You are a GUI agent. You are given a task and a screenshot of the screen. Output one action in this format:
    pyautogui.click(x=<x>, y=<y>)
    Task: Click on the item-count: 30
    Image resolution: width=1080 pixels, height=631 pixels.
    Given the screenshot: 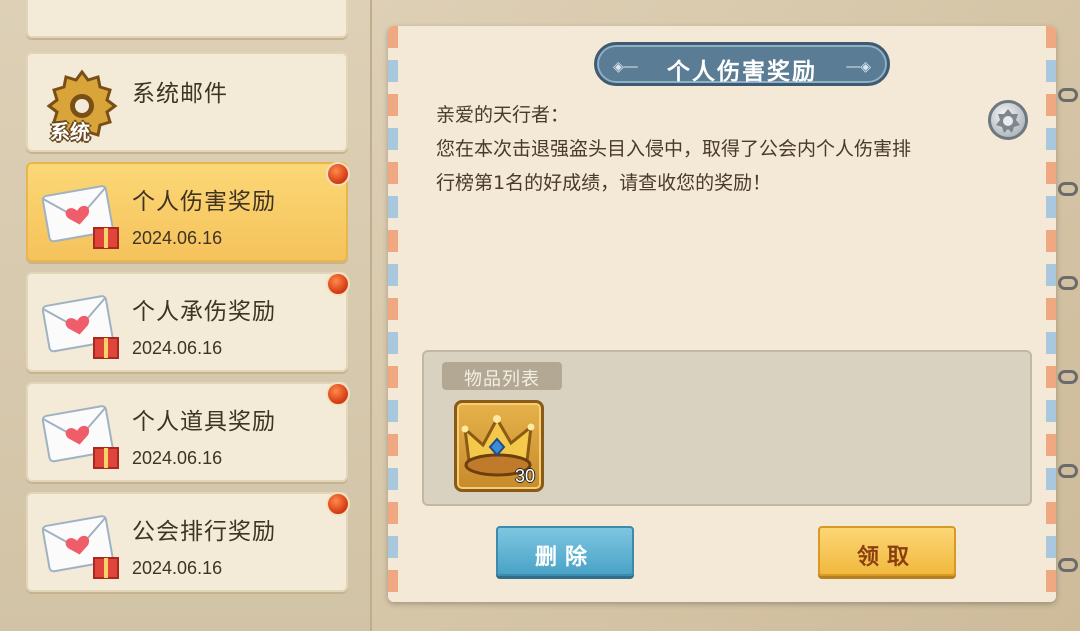 What is the action you would take?
    pyautogui.click(x=524, y=476)
    